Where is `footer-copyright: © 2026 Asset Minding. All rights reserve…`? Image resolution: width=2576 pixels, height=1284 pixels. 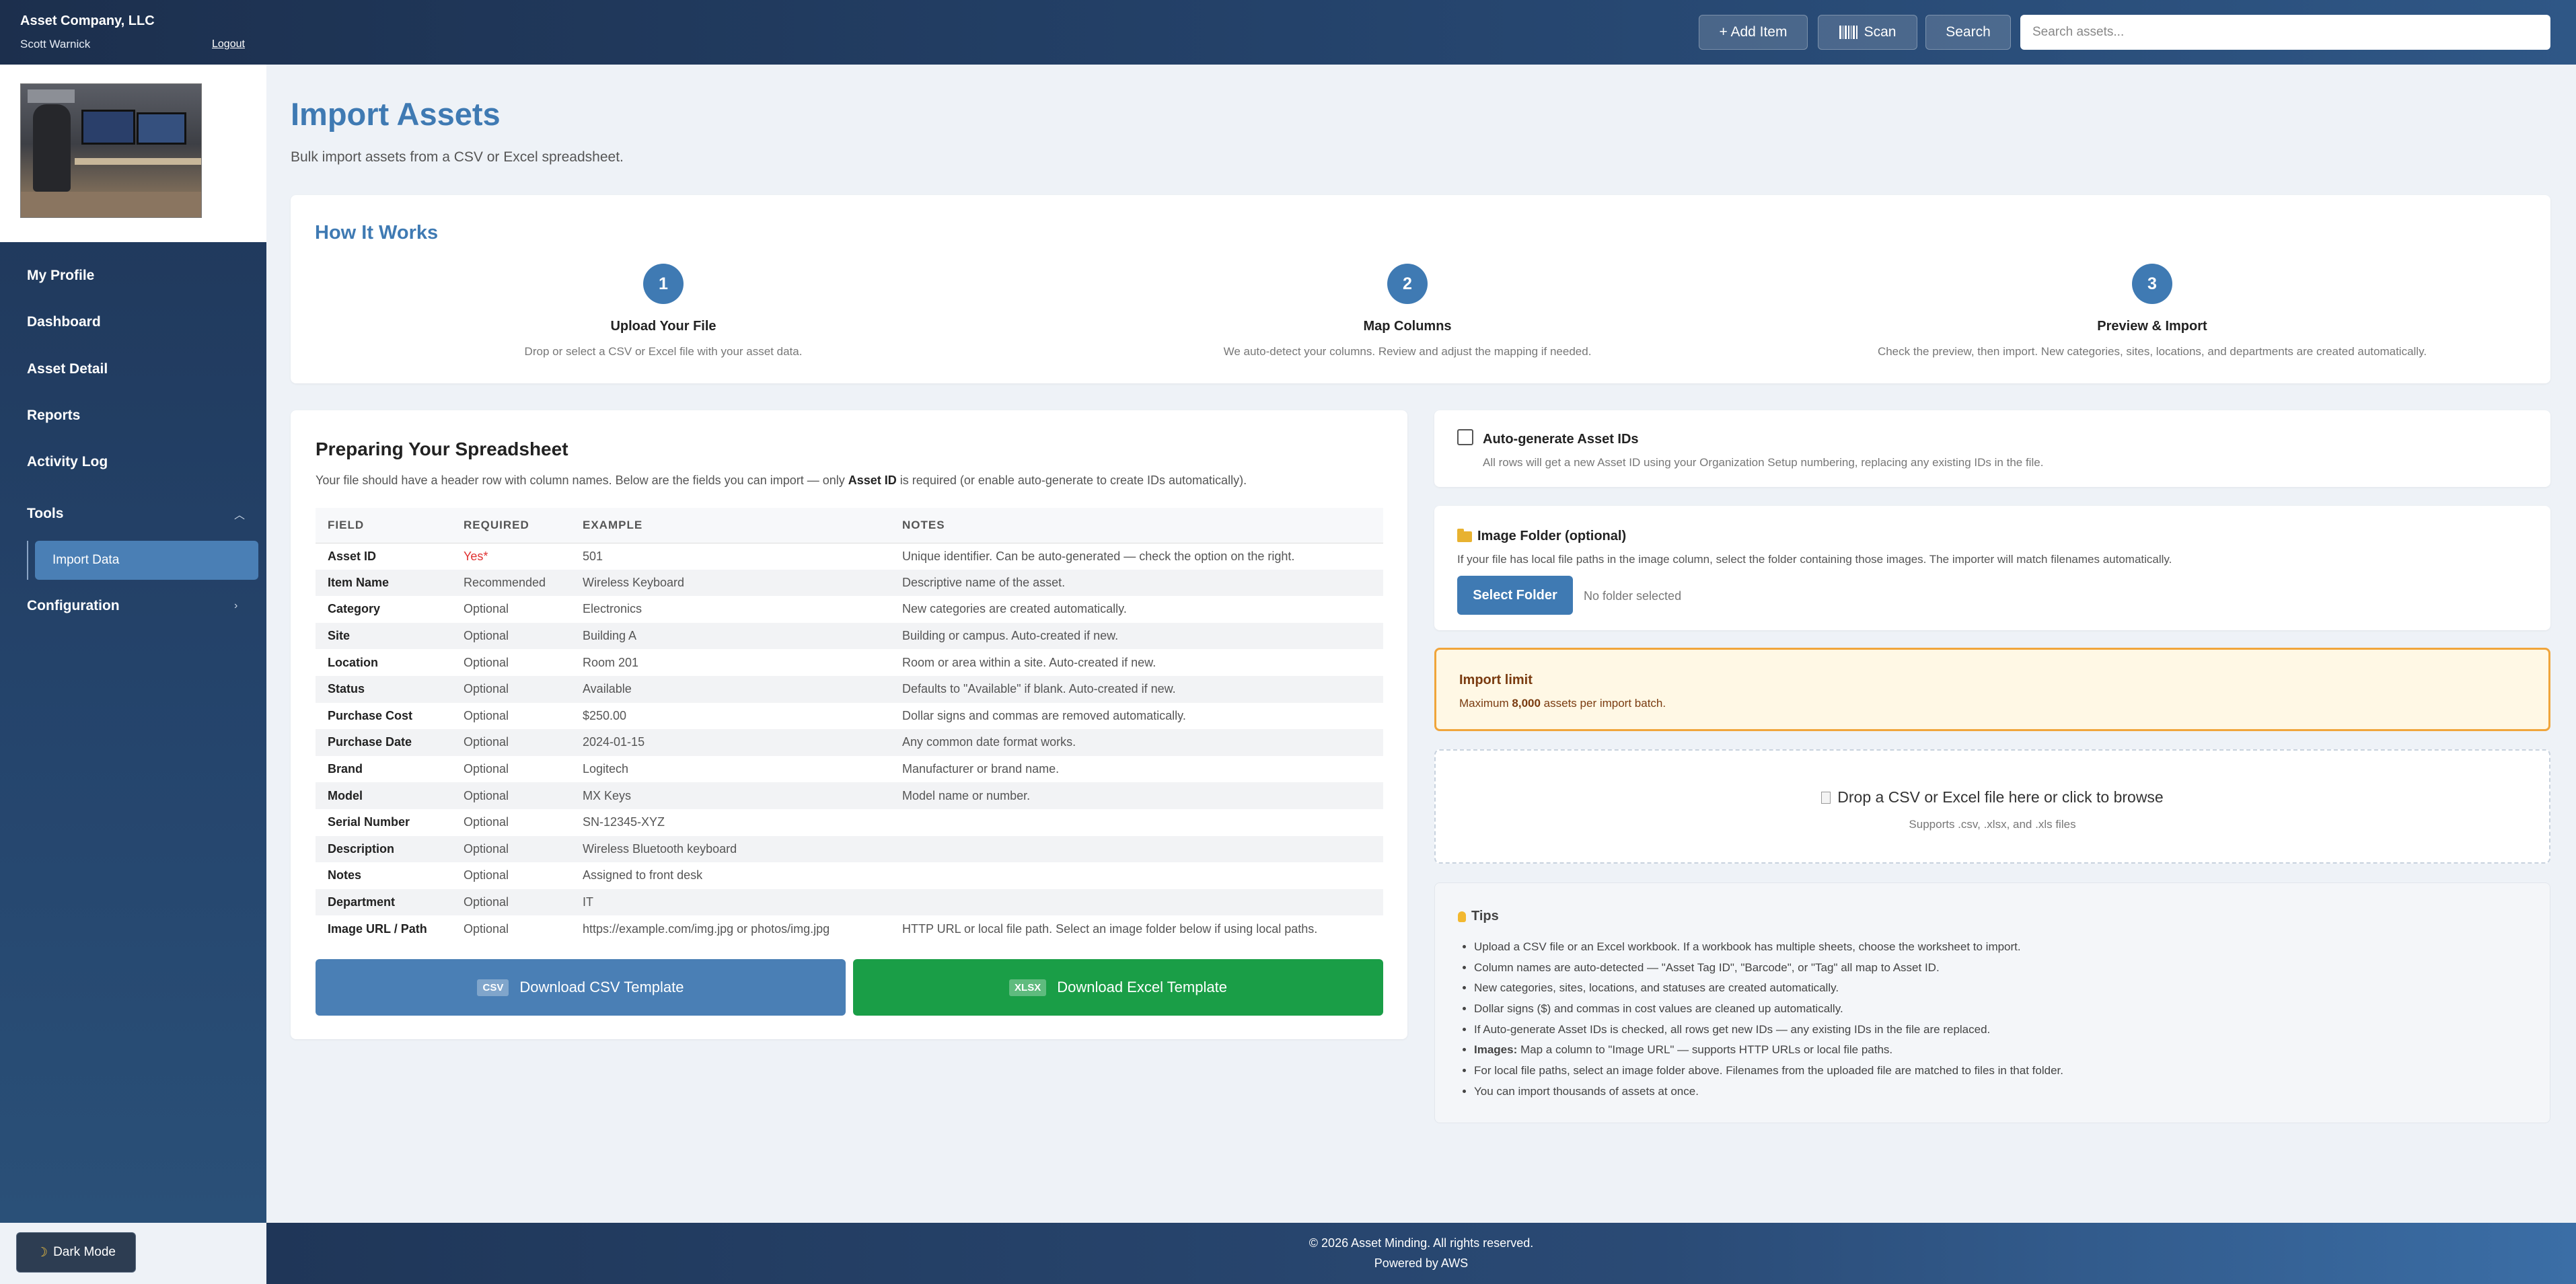
footer-copyright: © 2026 Asset Minding. All rights reserve… is located at coordinates (1421, 1243).